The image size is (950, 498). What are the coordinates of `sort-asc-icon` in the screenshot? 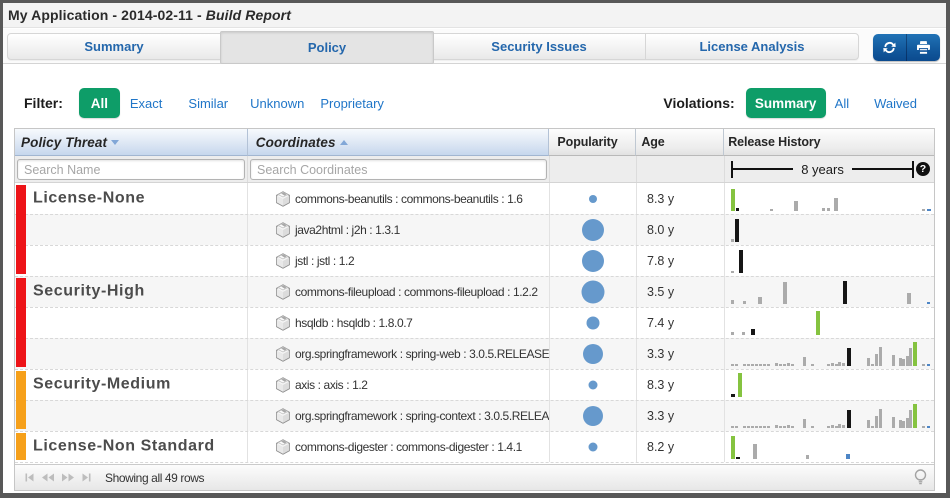 It's located at (343, 142).